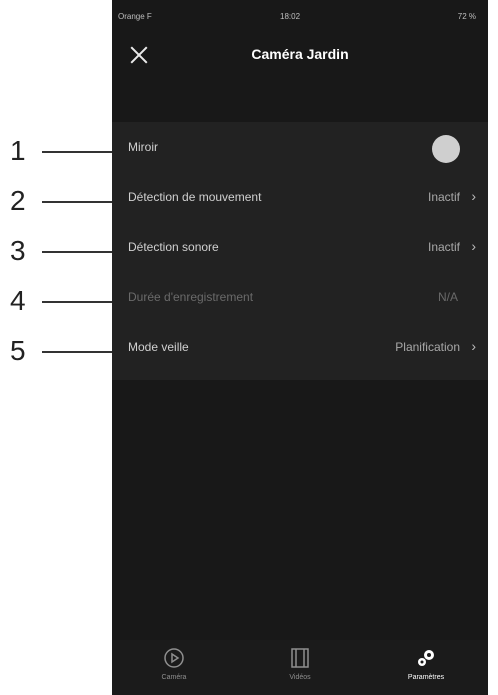  What do you see at coordinates (427, 347) in the screenshot?
I see `setting-value: Planification` at bounding box center [427, 347].